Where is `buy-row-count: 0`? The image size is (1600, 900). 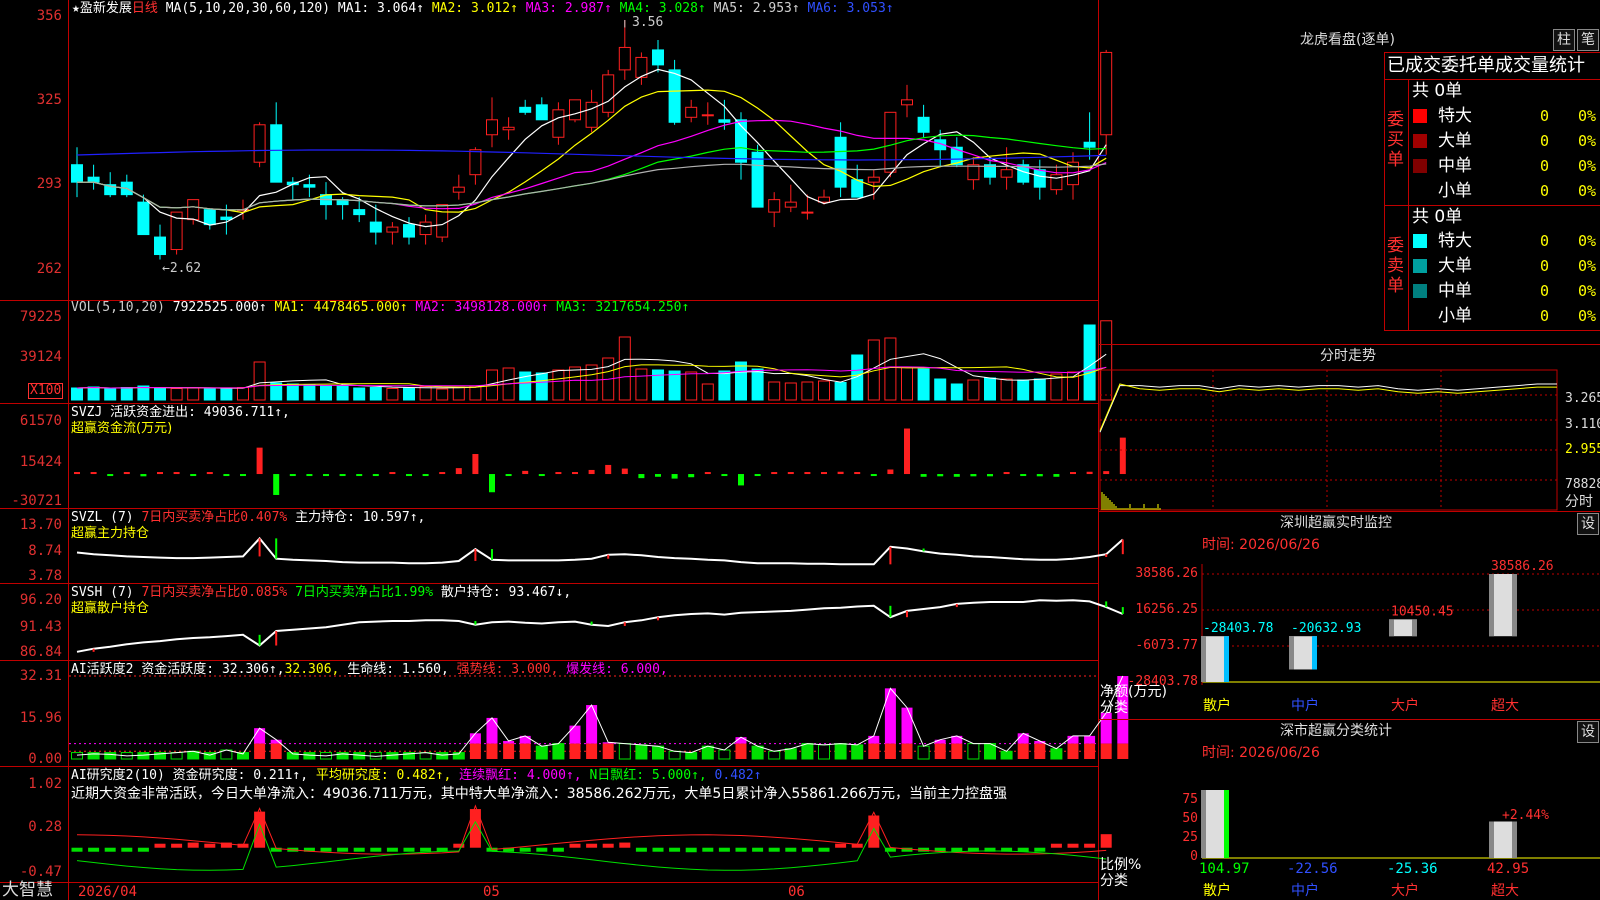 buy-row-count: 0 is located at coordinates (1545, 166).